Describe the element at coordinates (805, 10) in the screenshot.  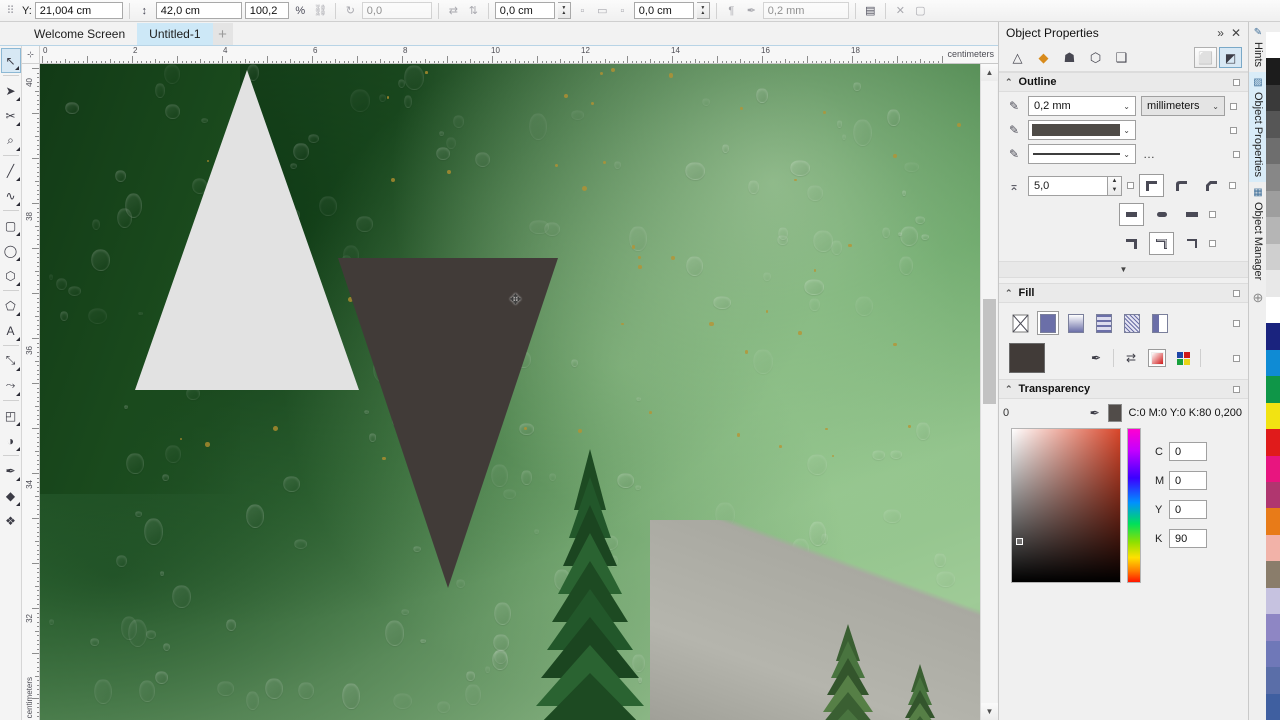
I see `outline-width-input: 0,2 mm` at that location.